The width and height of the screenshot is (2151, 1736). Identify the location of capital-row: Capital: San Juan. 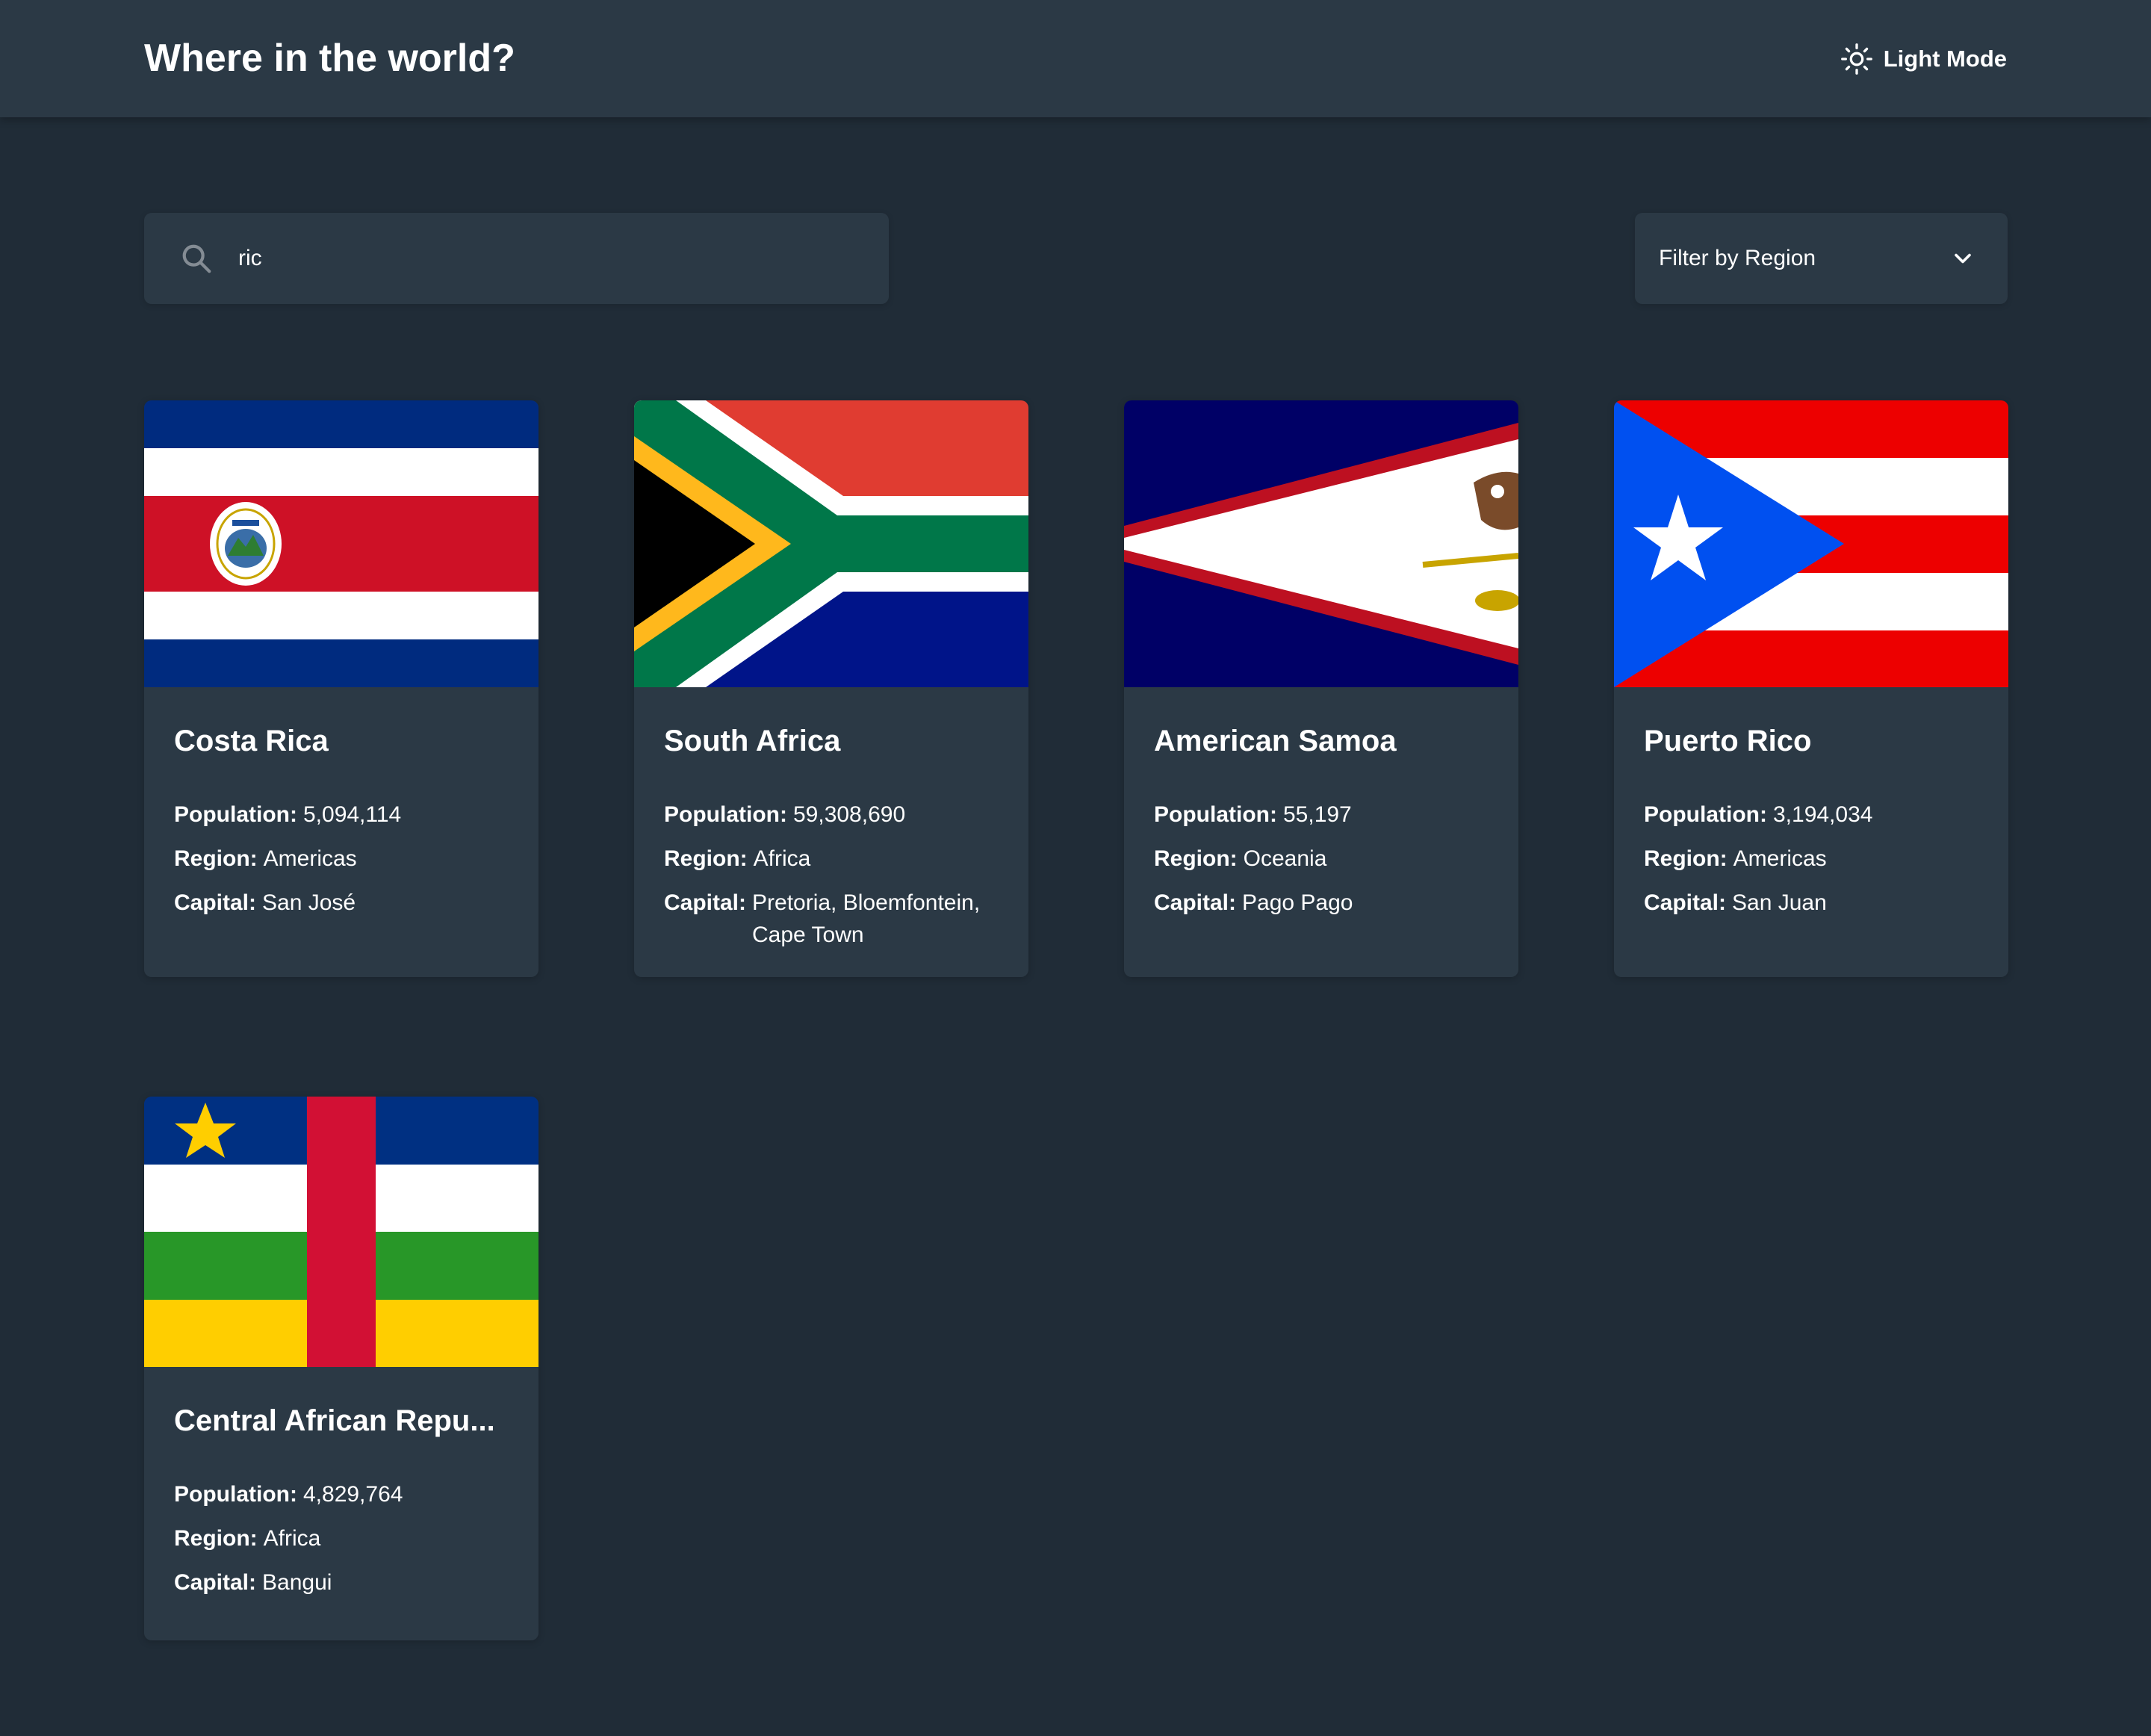
(1811, 903).